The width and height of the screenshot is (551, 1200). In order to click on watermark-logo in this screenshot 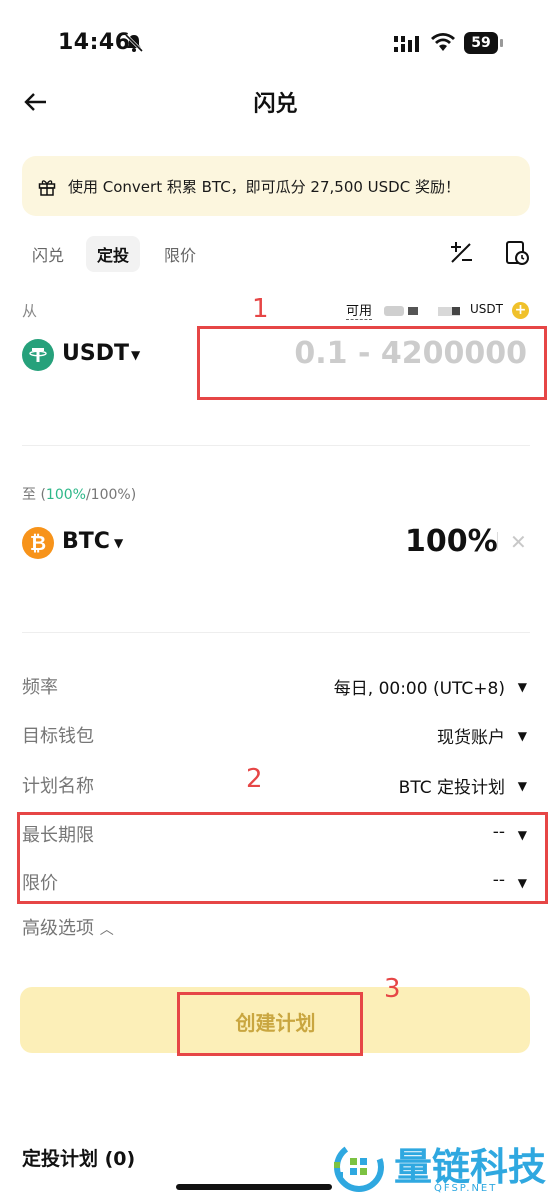, I will do `click(359, 1167)`.